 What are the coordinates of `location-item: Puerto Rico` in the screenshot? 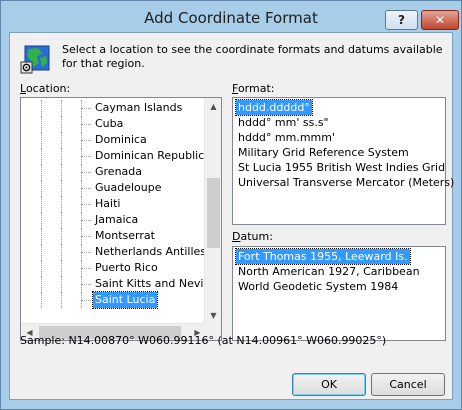 It's located at (116, 268).